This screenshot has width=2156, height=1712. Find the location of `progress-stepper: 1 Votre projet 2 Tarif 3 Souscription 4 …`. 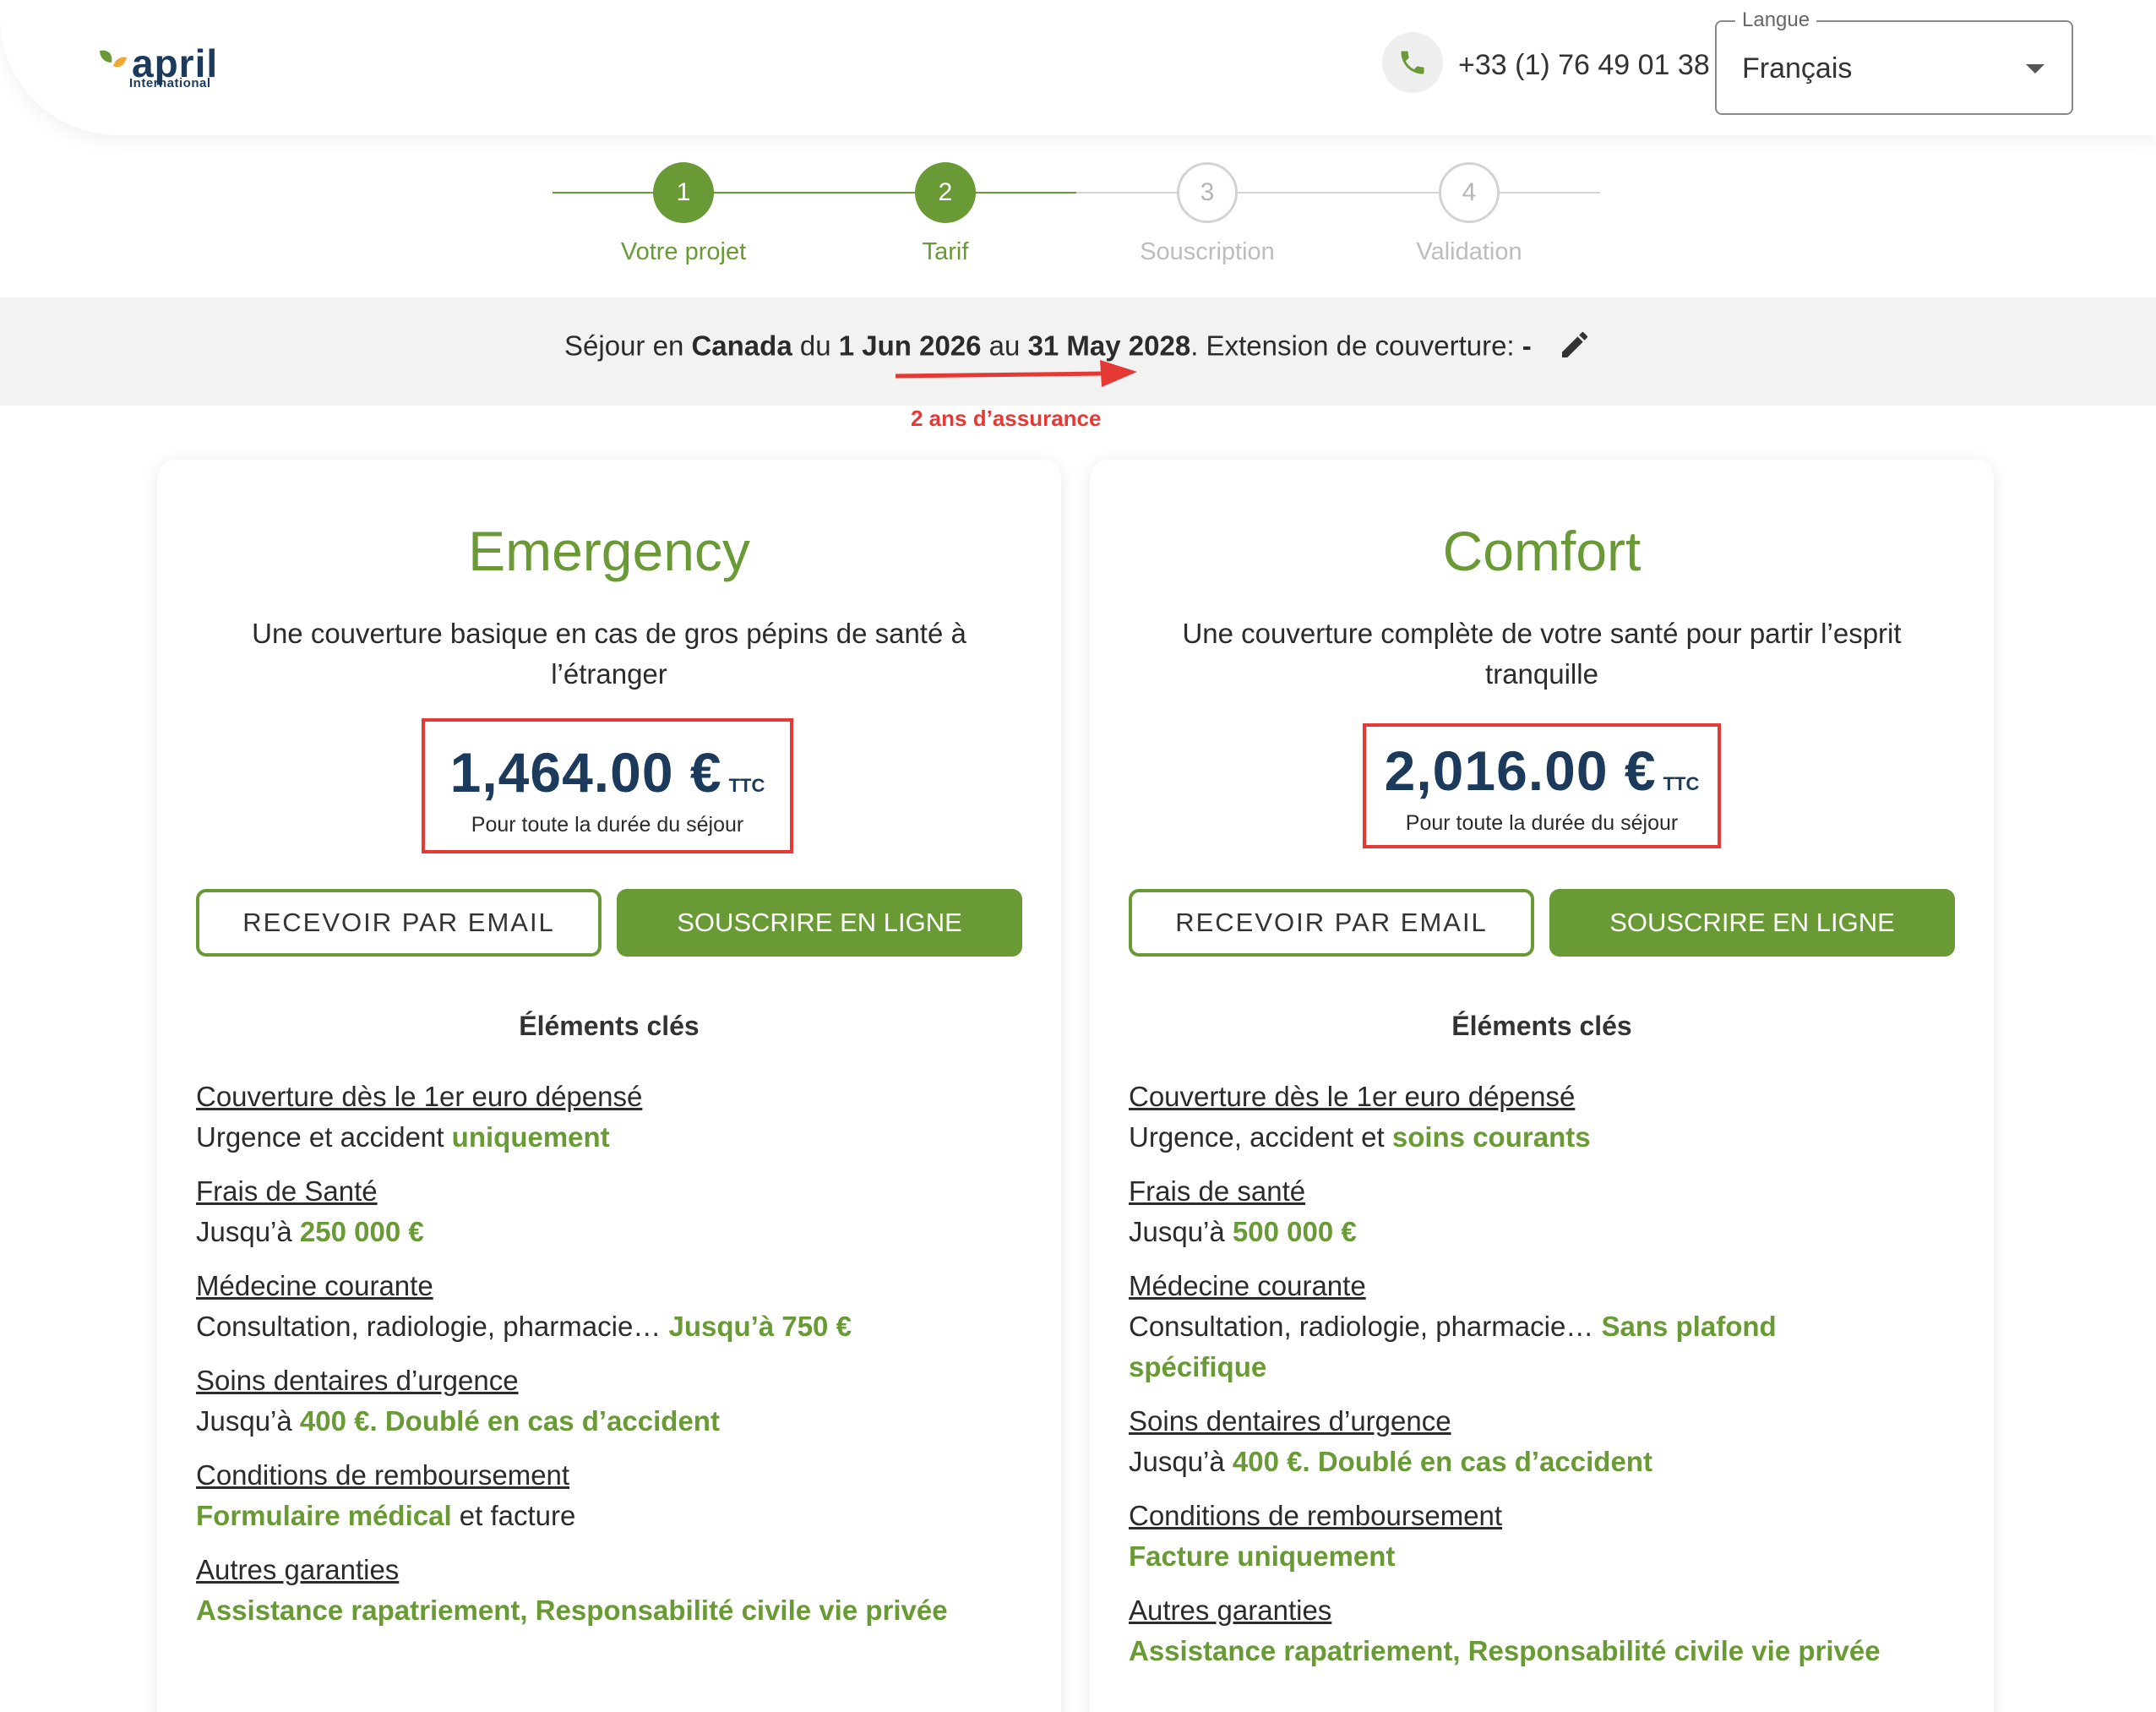

progress-stepper: 1 Votre projet 2 Tarif 3 Souscription 4 … is located at coordinates (1078, 215).